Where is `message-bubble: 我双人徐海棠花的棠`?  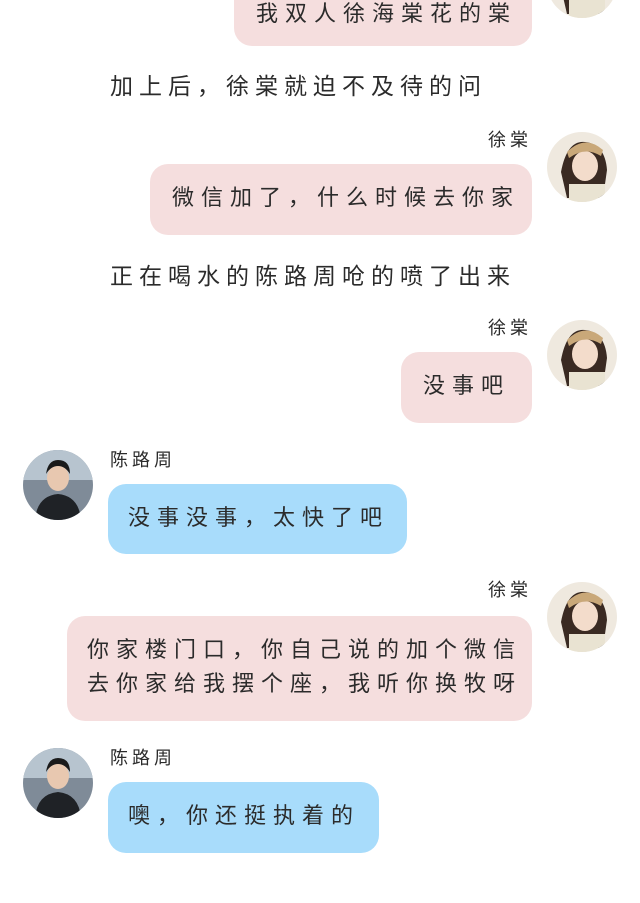 message-bubble: 我双人徐海棠花的棠 is located at coordinates (383, 23).